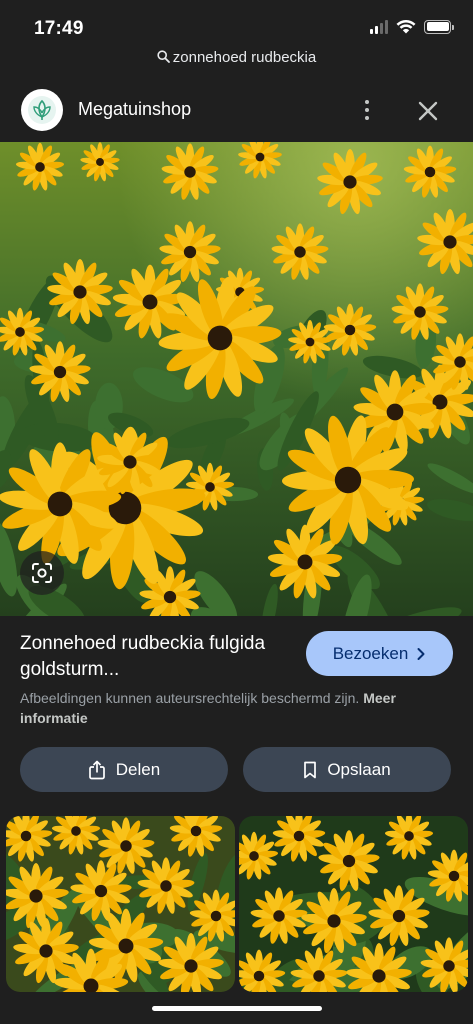  What do you see at coordinates (428, 111) in the screenshot?
I see `close-icon` at bounding box center [428, 111].